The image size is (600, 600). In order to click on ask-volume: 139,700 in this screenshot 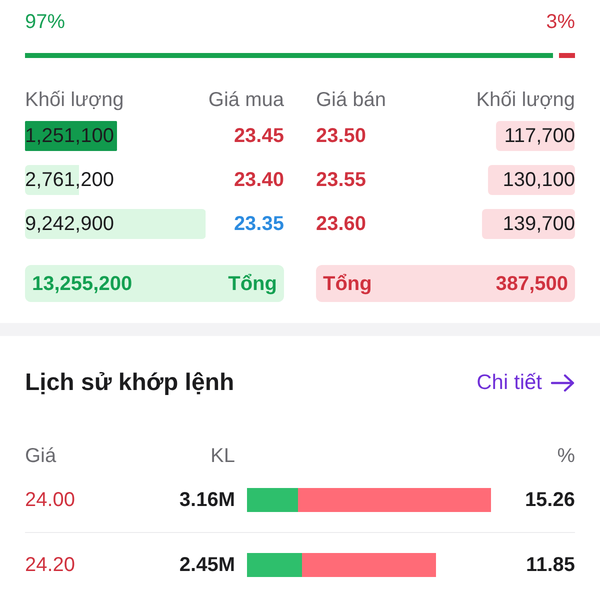, I will do `click(528, 224)`.